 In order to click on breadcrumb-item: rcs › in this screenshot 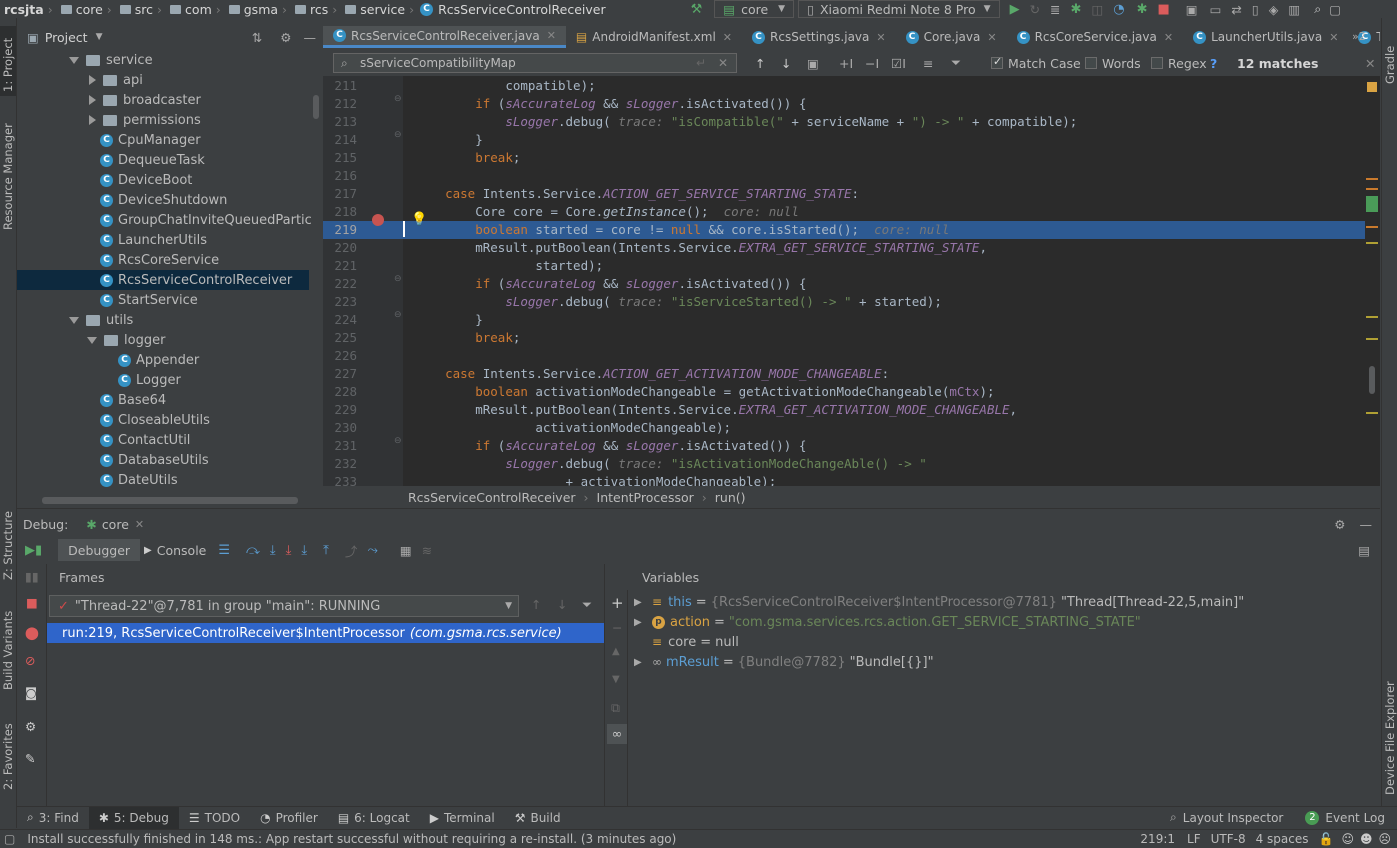, I will do `click(318, 9)`.